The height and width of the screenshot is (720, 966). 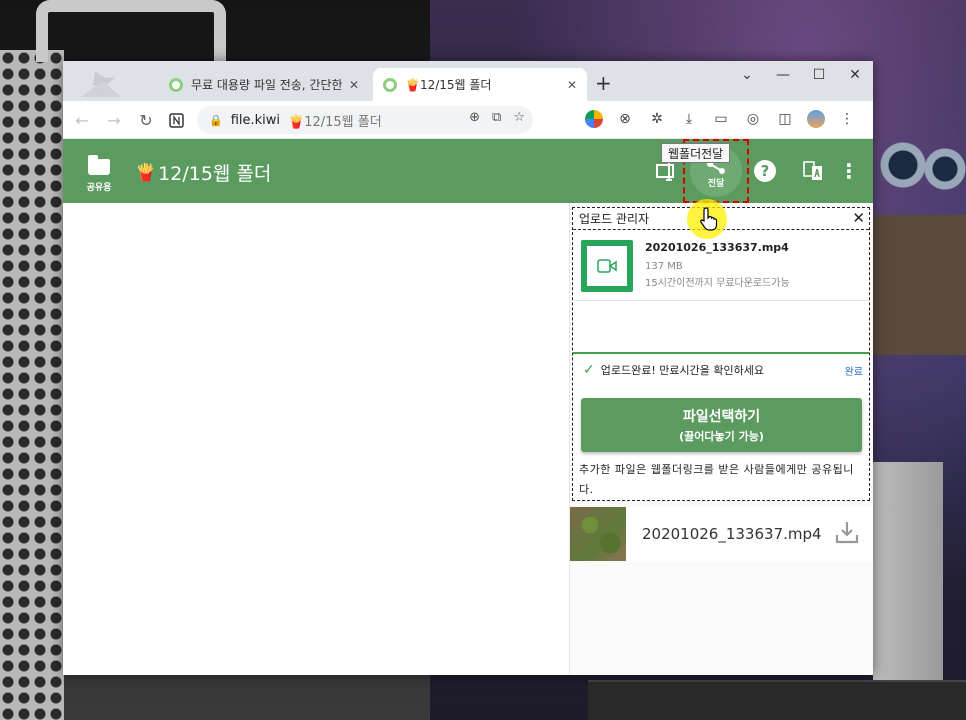 What do you see at coordinates (131, 31) in the screenshot?
I see `wallpaper-macpro-handle` at bounding box center [131, 31].